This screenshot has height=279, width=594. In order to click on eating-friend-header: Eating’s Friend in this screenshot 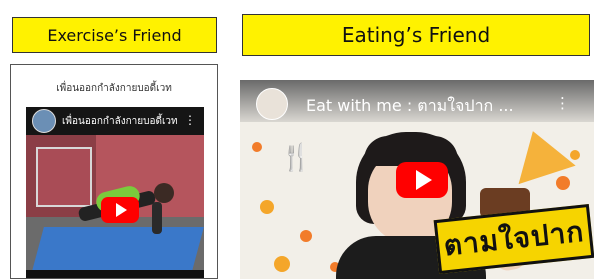, I will do `click(416, 35)`.